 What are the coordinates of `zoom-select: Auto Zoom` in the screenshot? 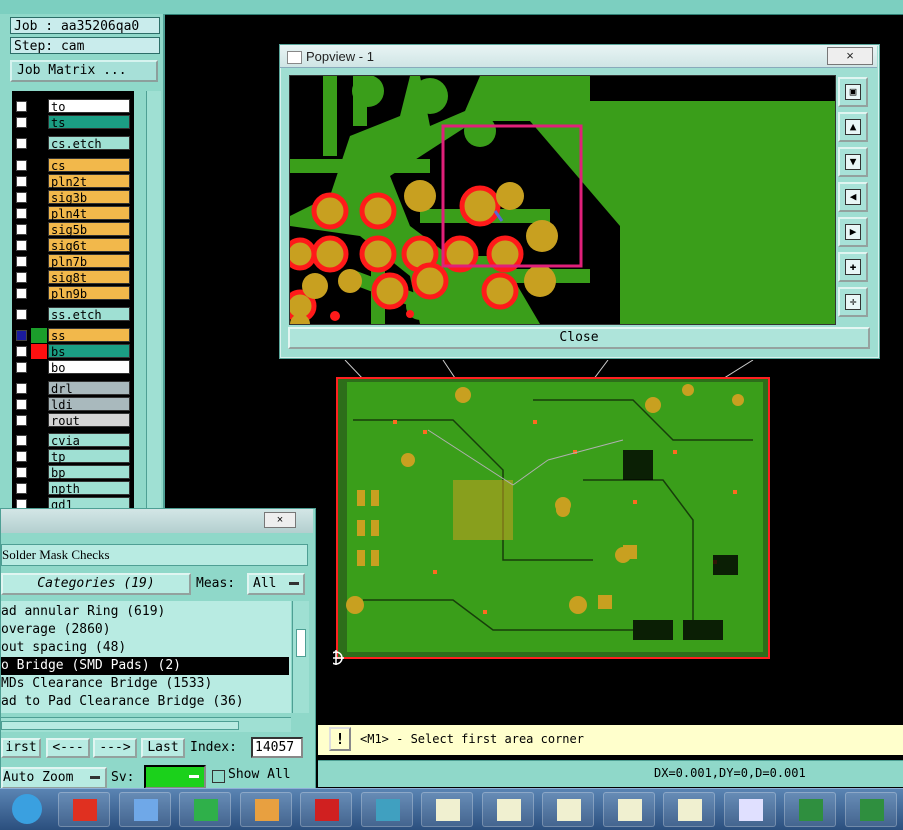 It's located at (54, 778).